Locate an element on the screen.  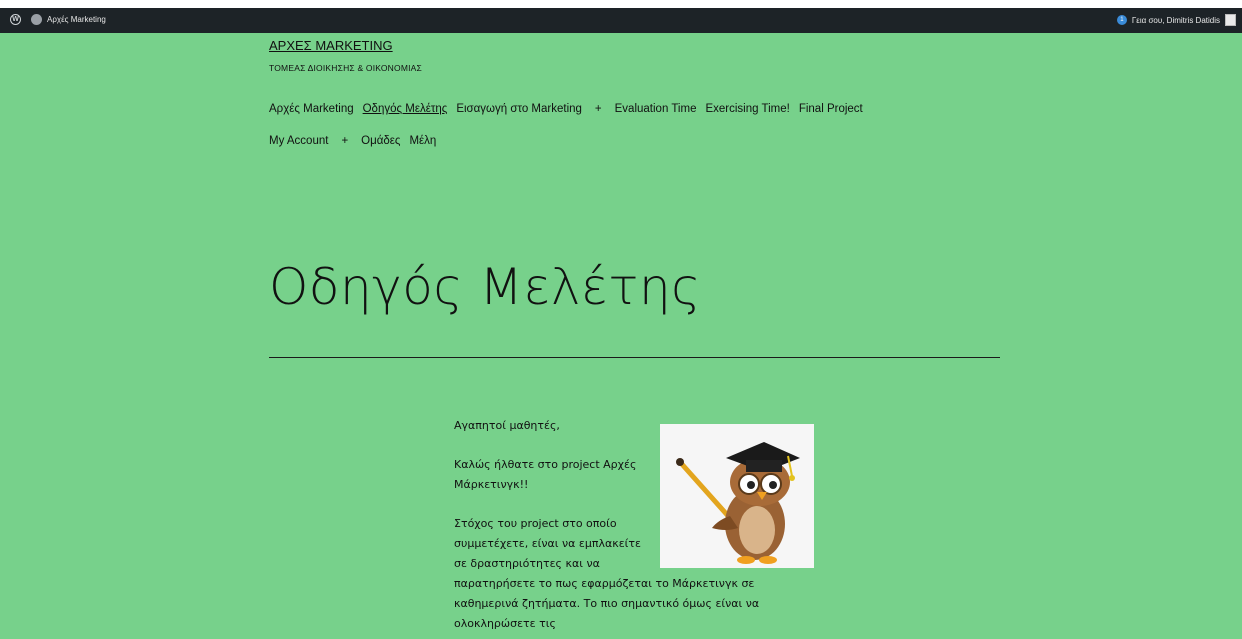
avatar is located at coordinates (1230, 20).